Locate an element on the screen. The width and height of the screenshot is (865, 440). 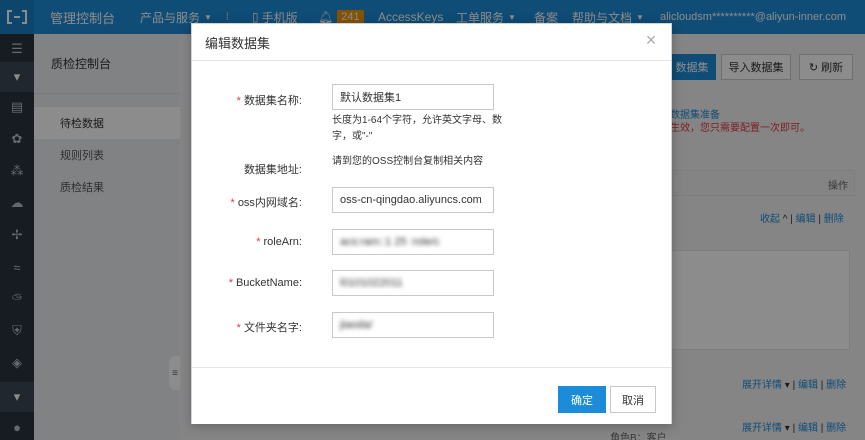
bucket-name-input: l0101022011 is located at coordinates (413, 283).